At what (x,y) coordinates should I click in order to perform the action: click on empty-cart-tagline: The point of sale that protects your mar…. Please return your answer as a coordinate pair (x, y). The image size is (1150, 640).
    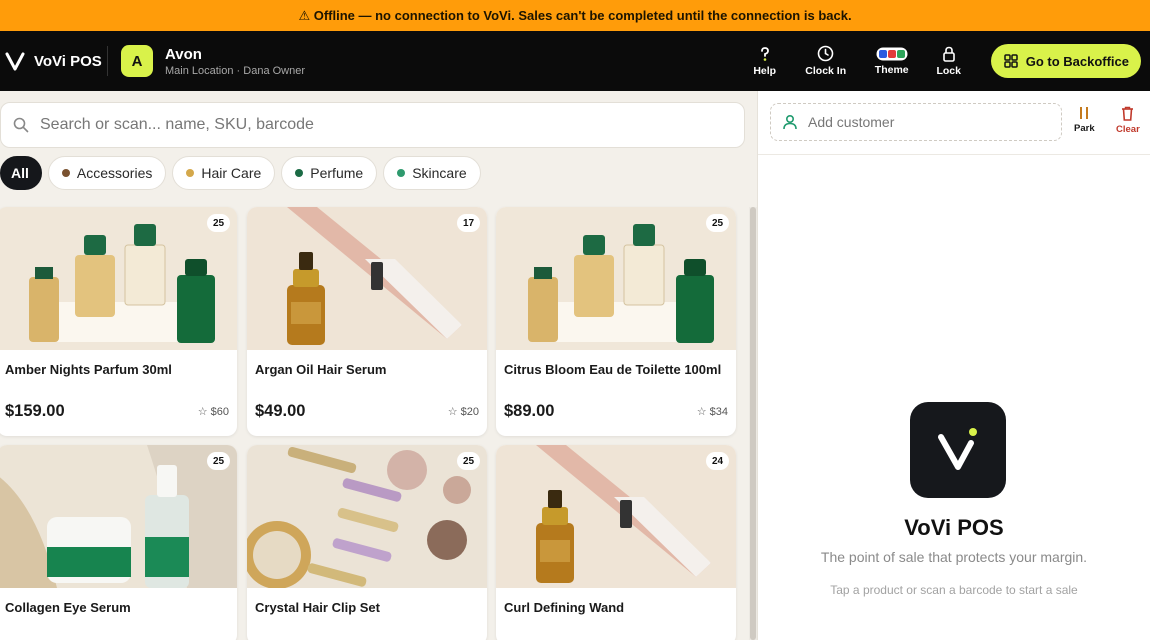
    Looking at the image, I should click on (954, 557).